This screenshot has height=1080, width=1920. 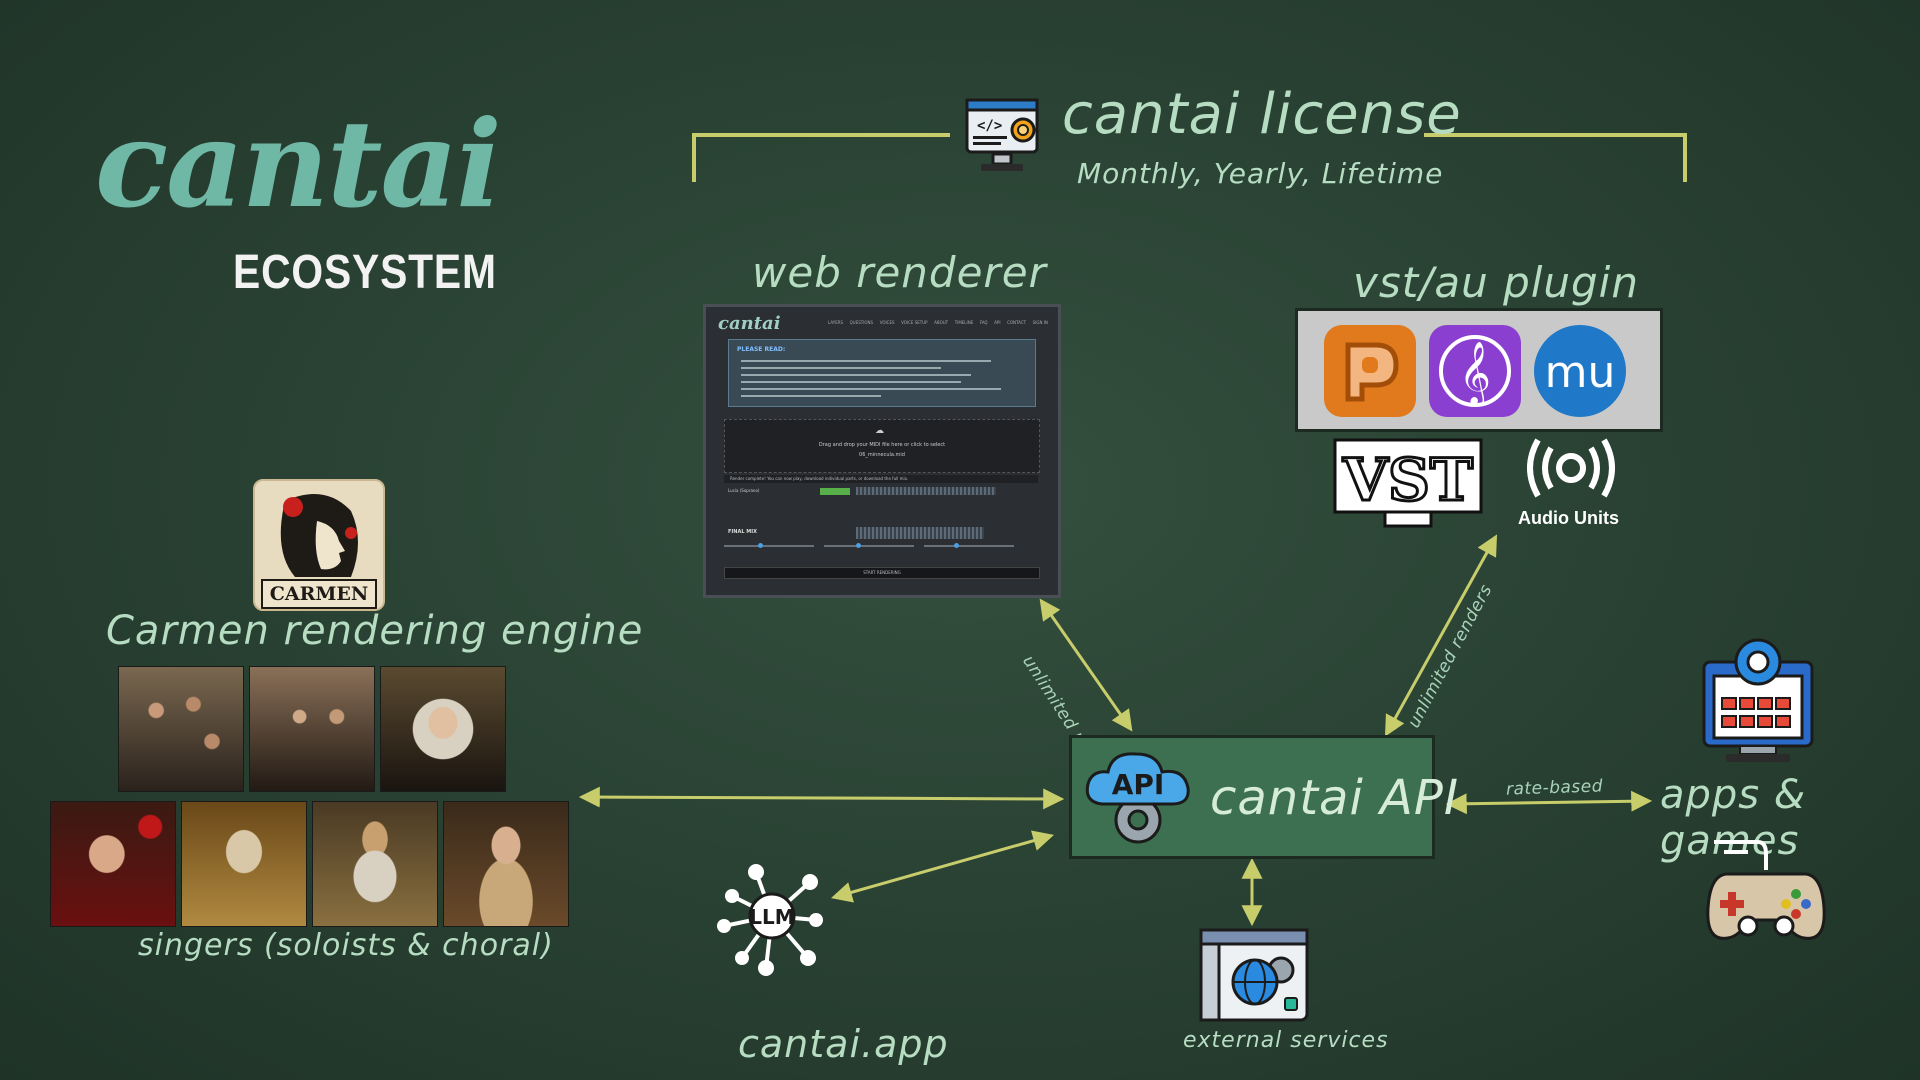 What do you see at coordinates (113, 864) in the screenshot?
I see `flower-woman-portrait` at bounding box center [113, 864].